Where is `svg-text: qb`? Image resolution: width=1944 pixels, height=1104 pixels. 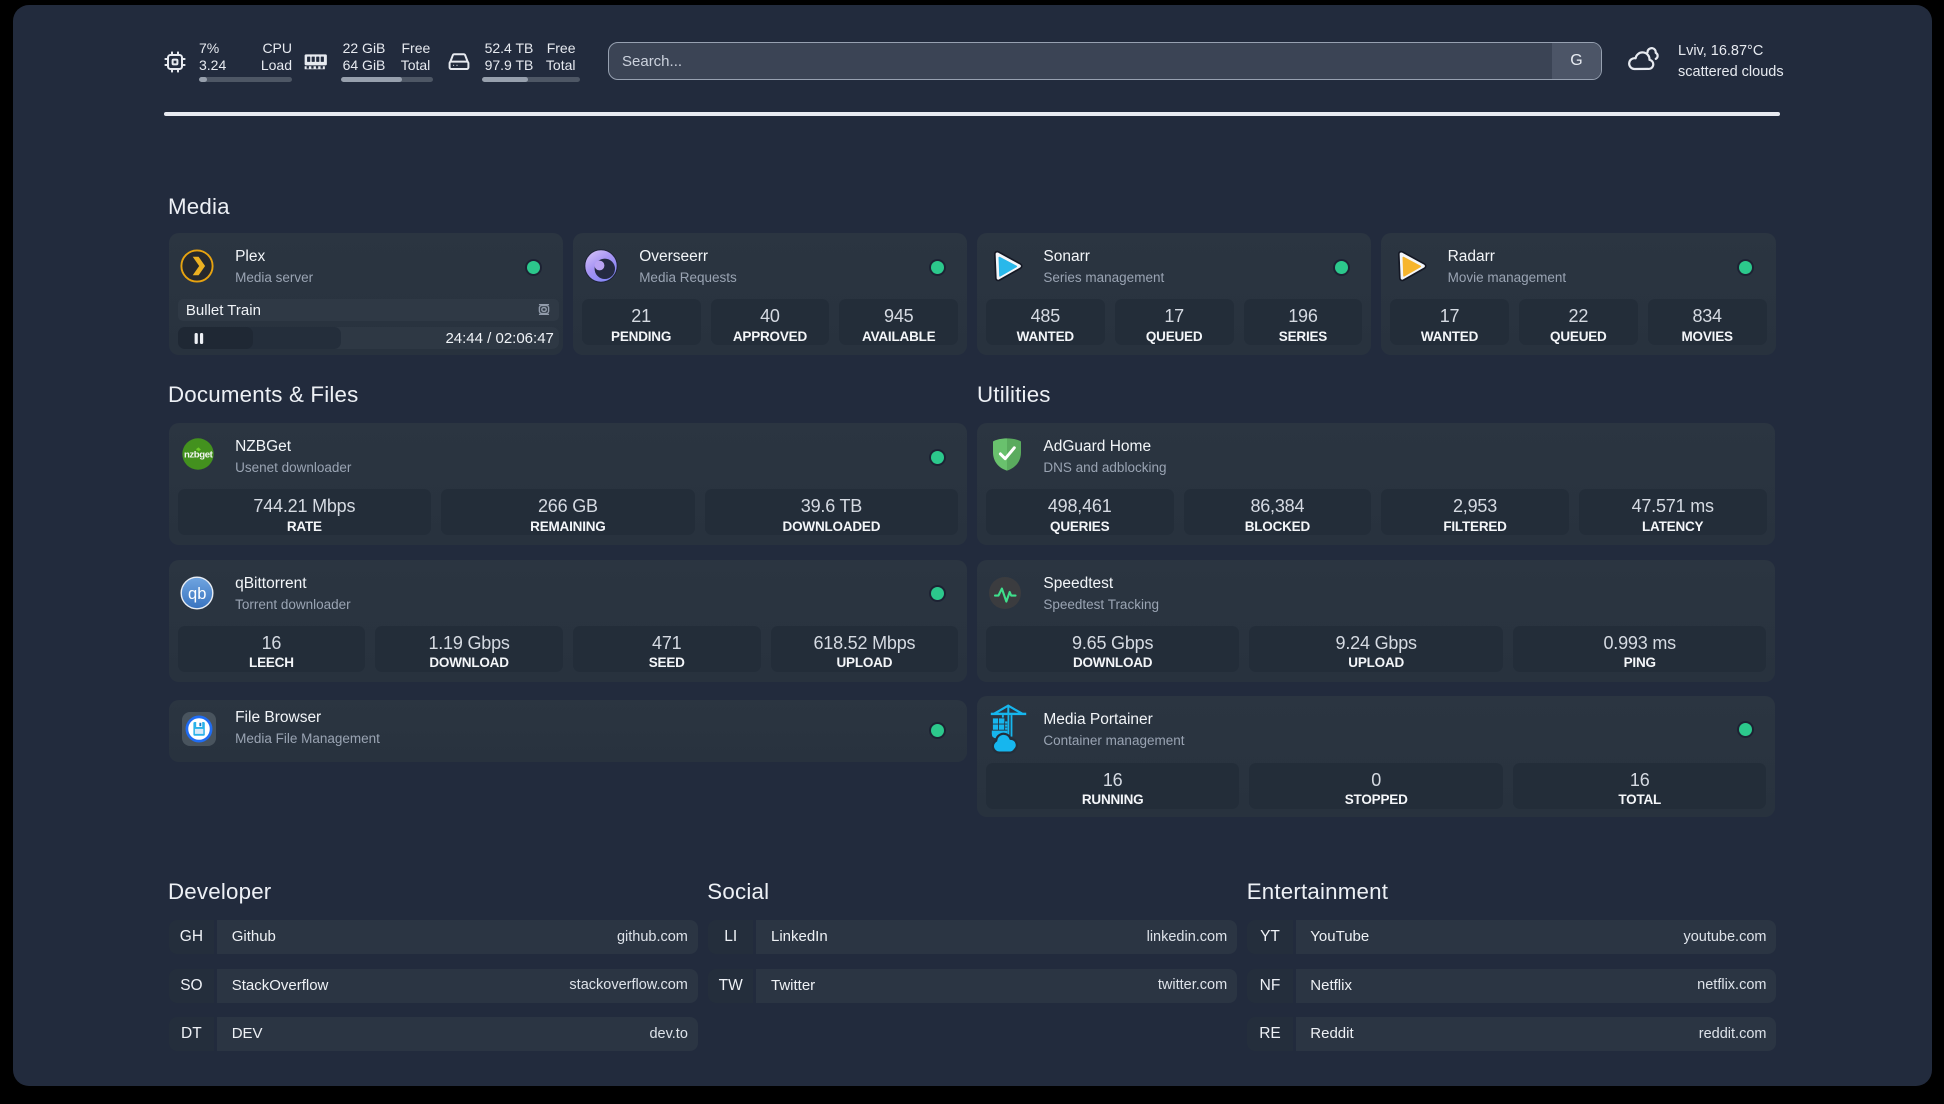
svg-text: qb is located at coordinates (197, 593).